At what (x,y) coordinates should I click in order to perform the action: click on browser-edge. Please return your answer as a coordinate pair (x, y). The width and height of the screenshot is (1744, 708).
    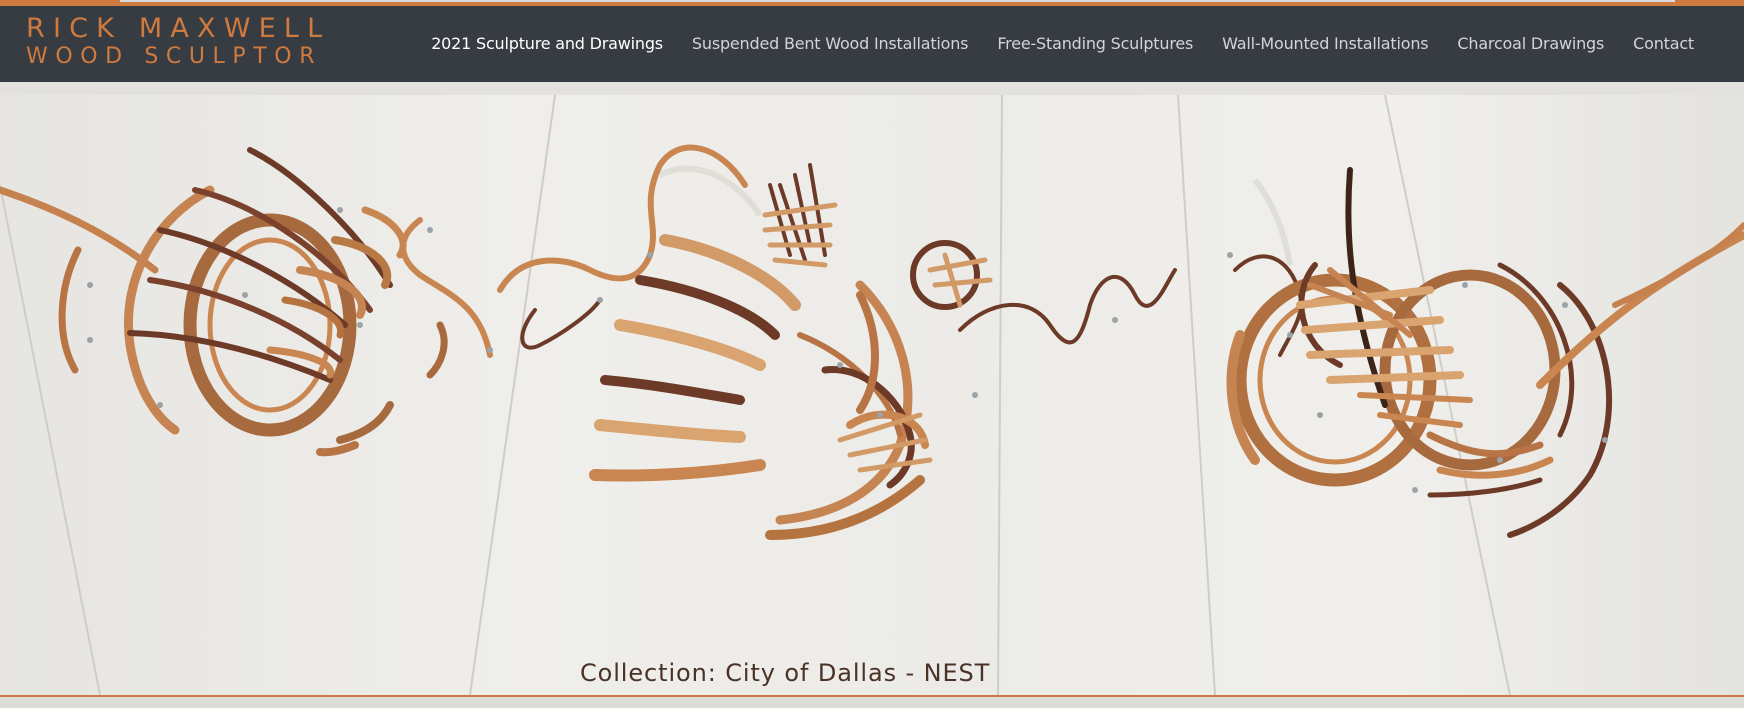
    Looking at the image, I should click on (897, 1).